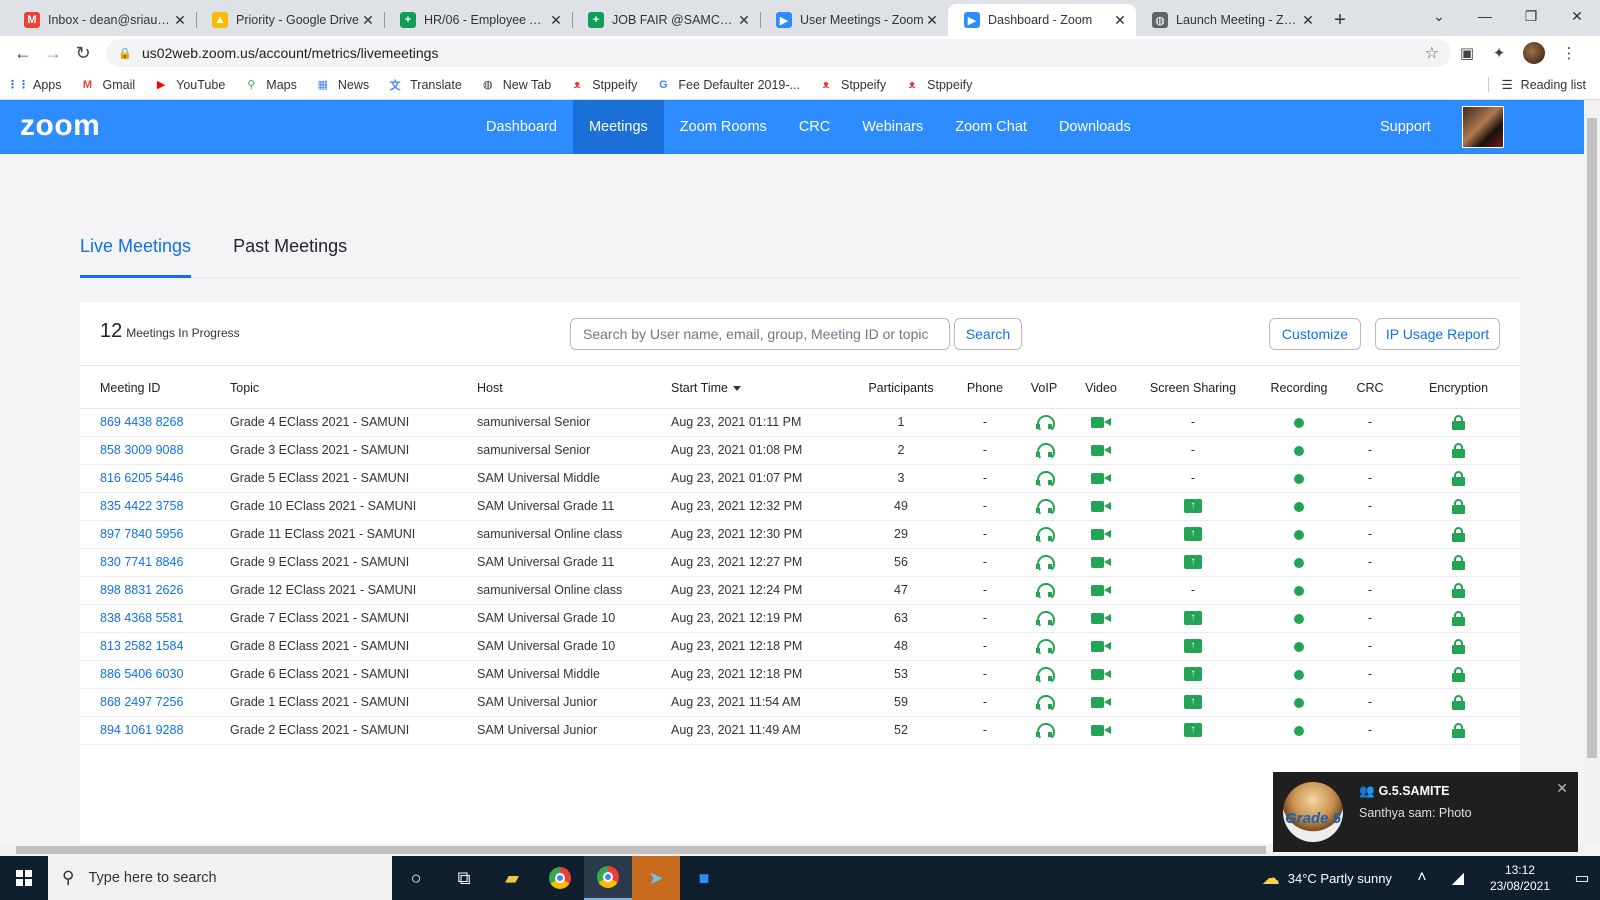  What do you see at coordinates (1467, 53) in the screenshot?
I see `extension-icon: ▣` at bounding box center [1467, 53].